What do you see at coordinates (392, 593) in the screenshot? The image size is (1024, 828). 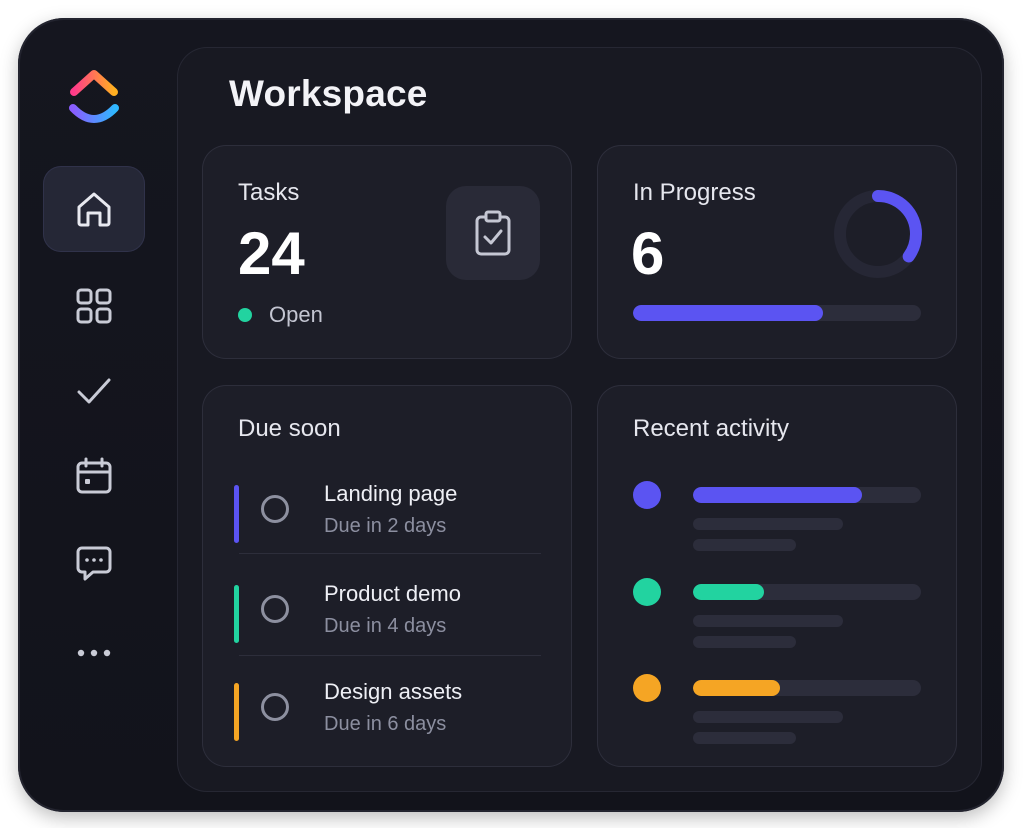 I see `due-item-name: Product demo` at bounding box center [392, 593].